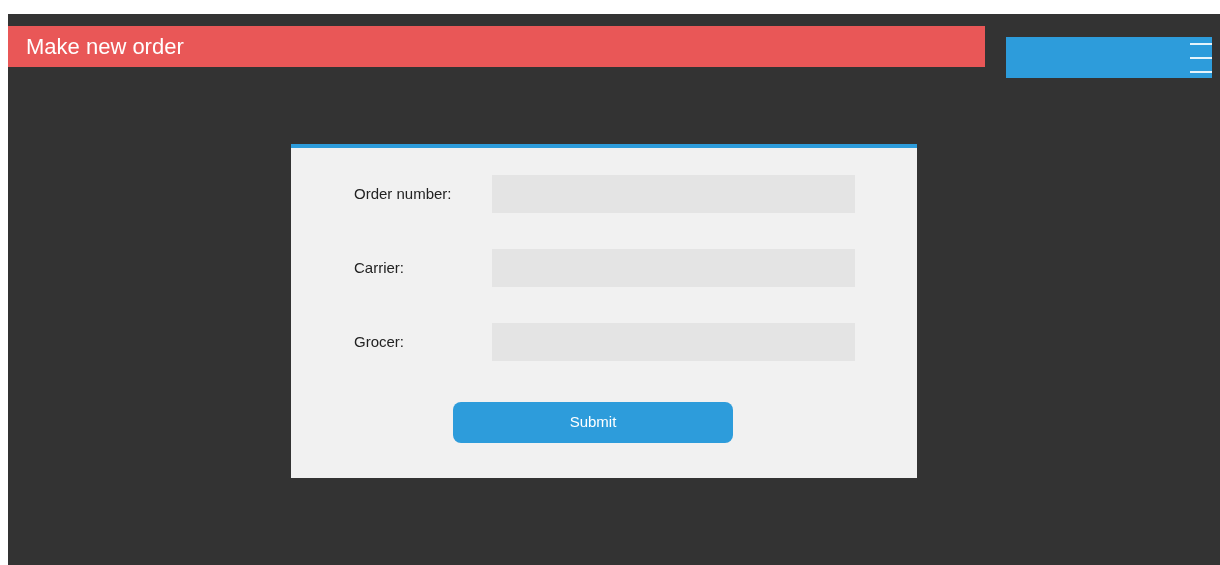 This screenshot has width=1220, height=565. Describe the element at coordinates (105, 47) in the screenshot. I see `page-title: Make new order` at that location.